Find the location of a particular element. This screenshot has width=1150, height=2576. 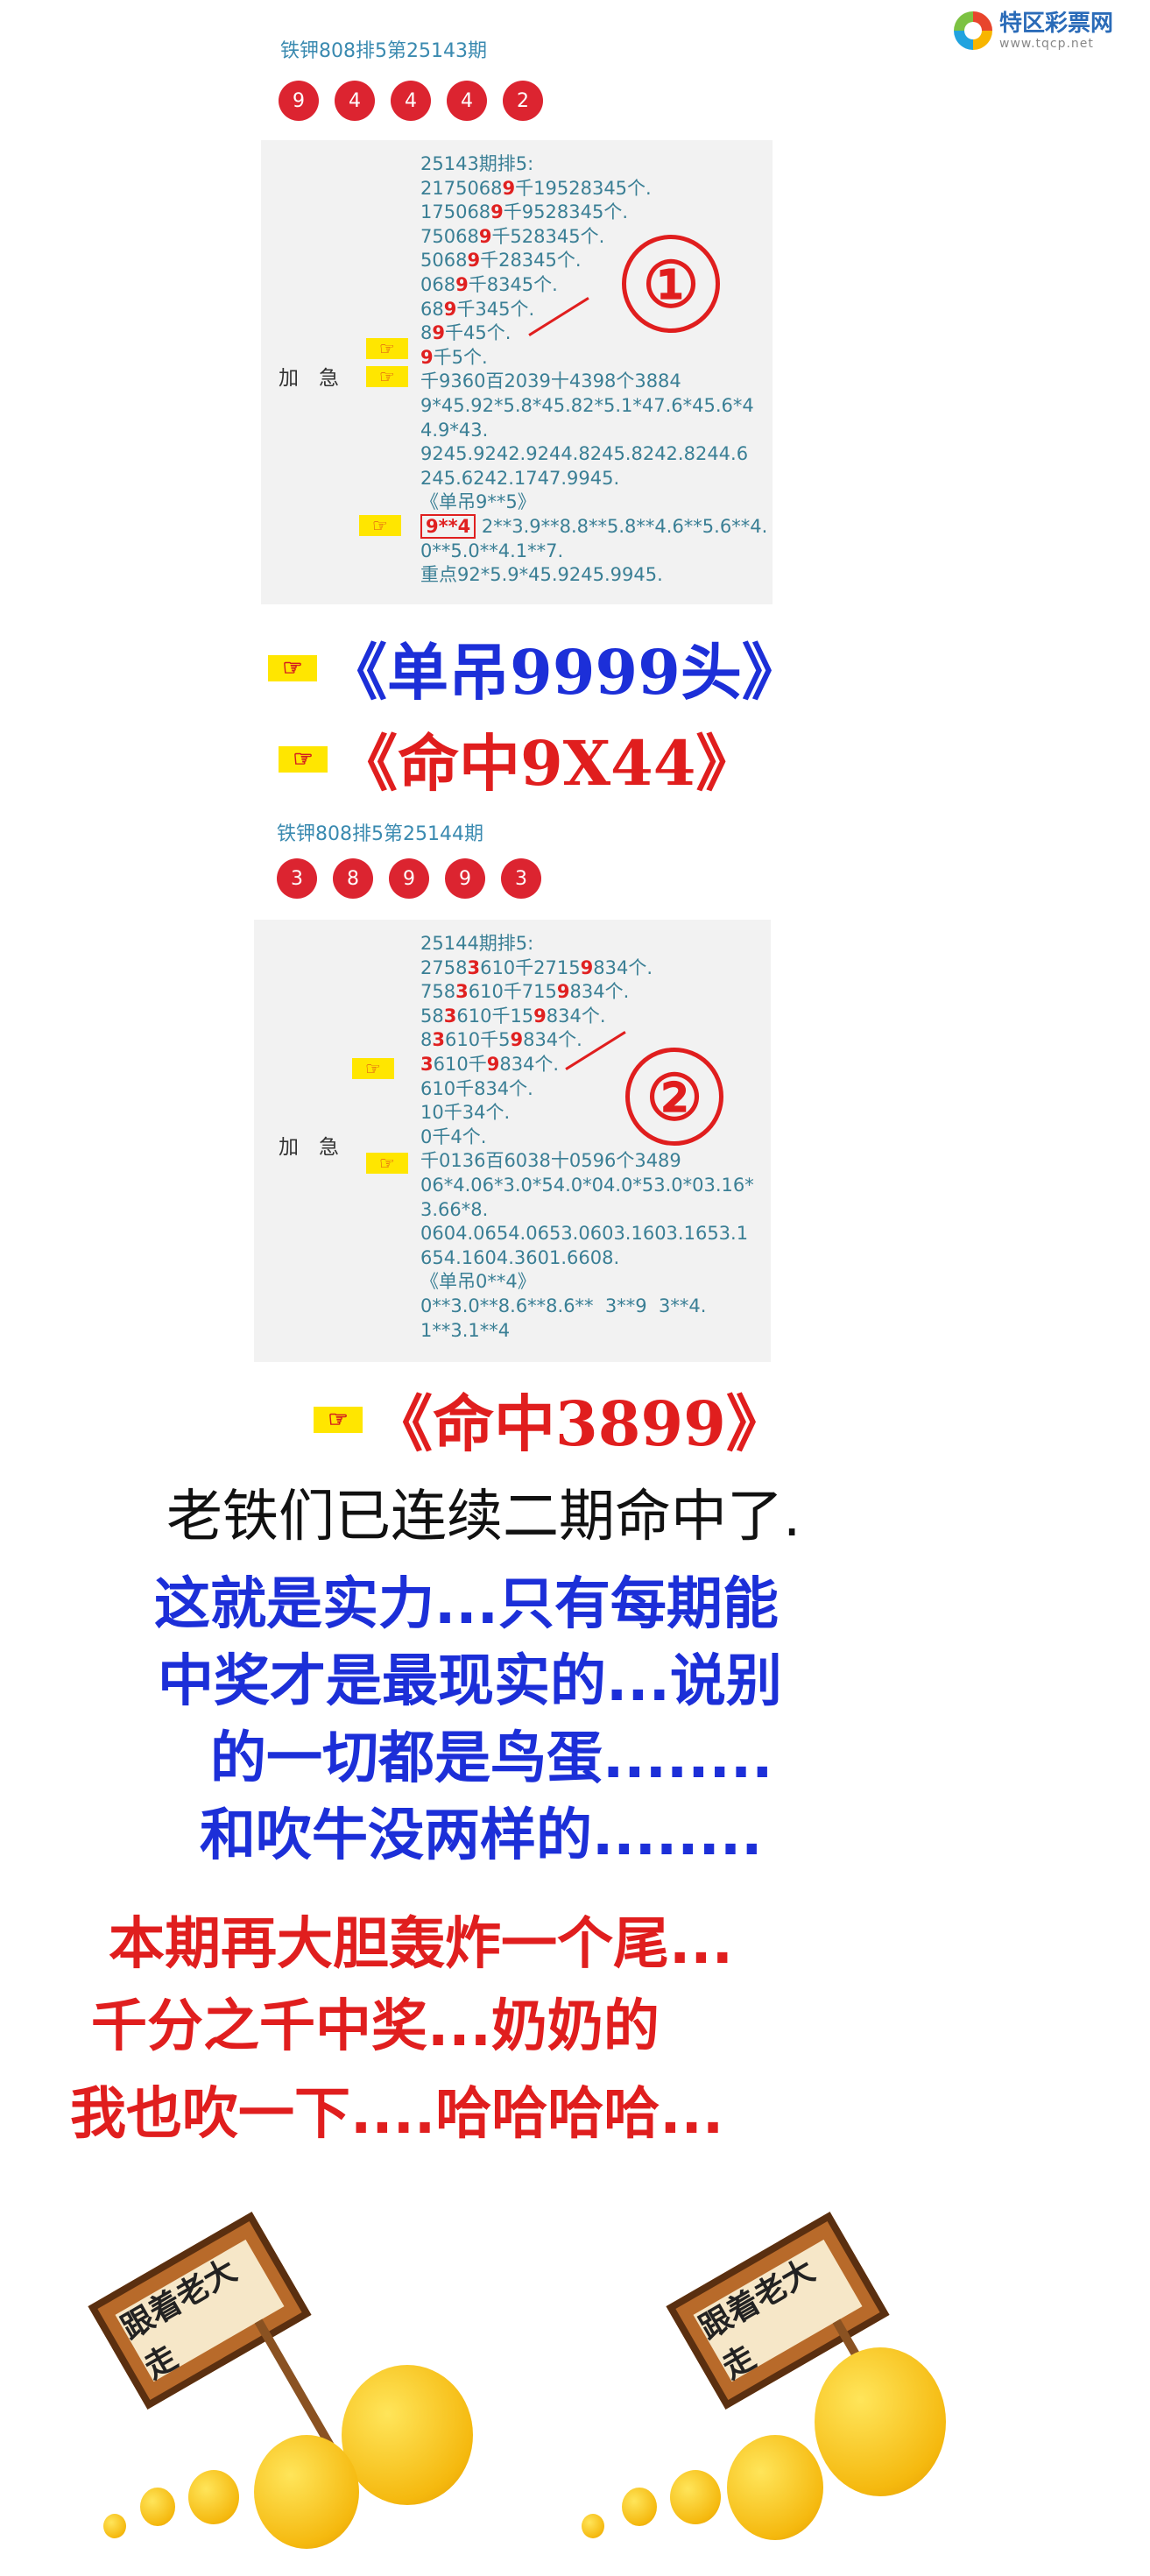

prediction-line: 9千5个. is located at coordinates (454, 357).